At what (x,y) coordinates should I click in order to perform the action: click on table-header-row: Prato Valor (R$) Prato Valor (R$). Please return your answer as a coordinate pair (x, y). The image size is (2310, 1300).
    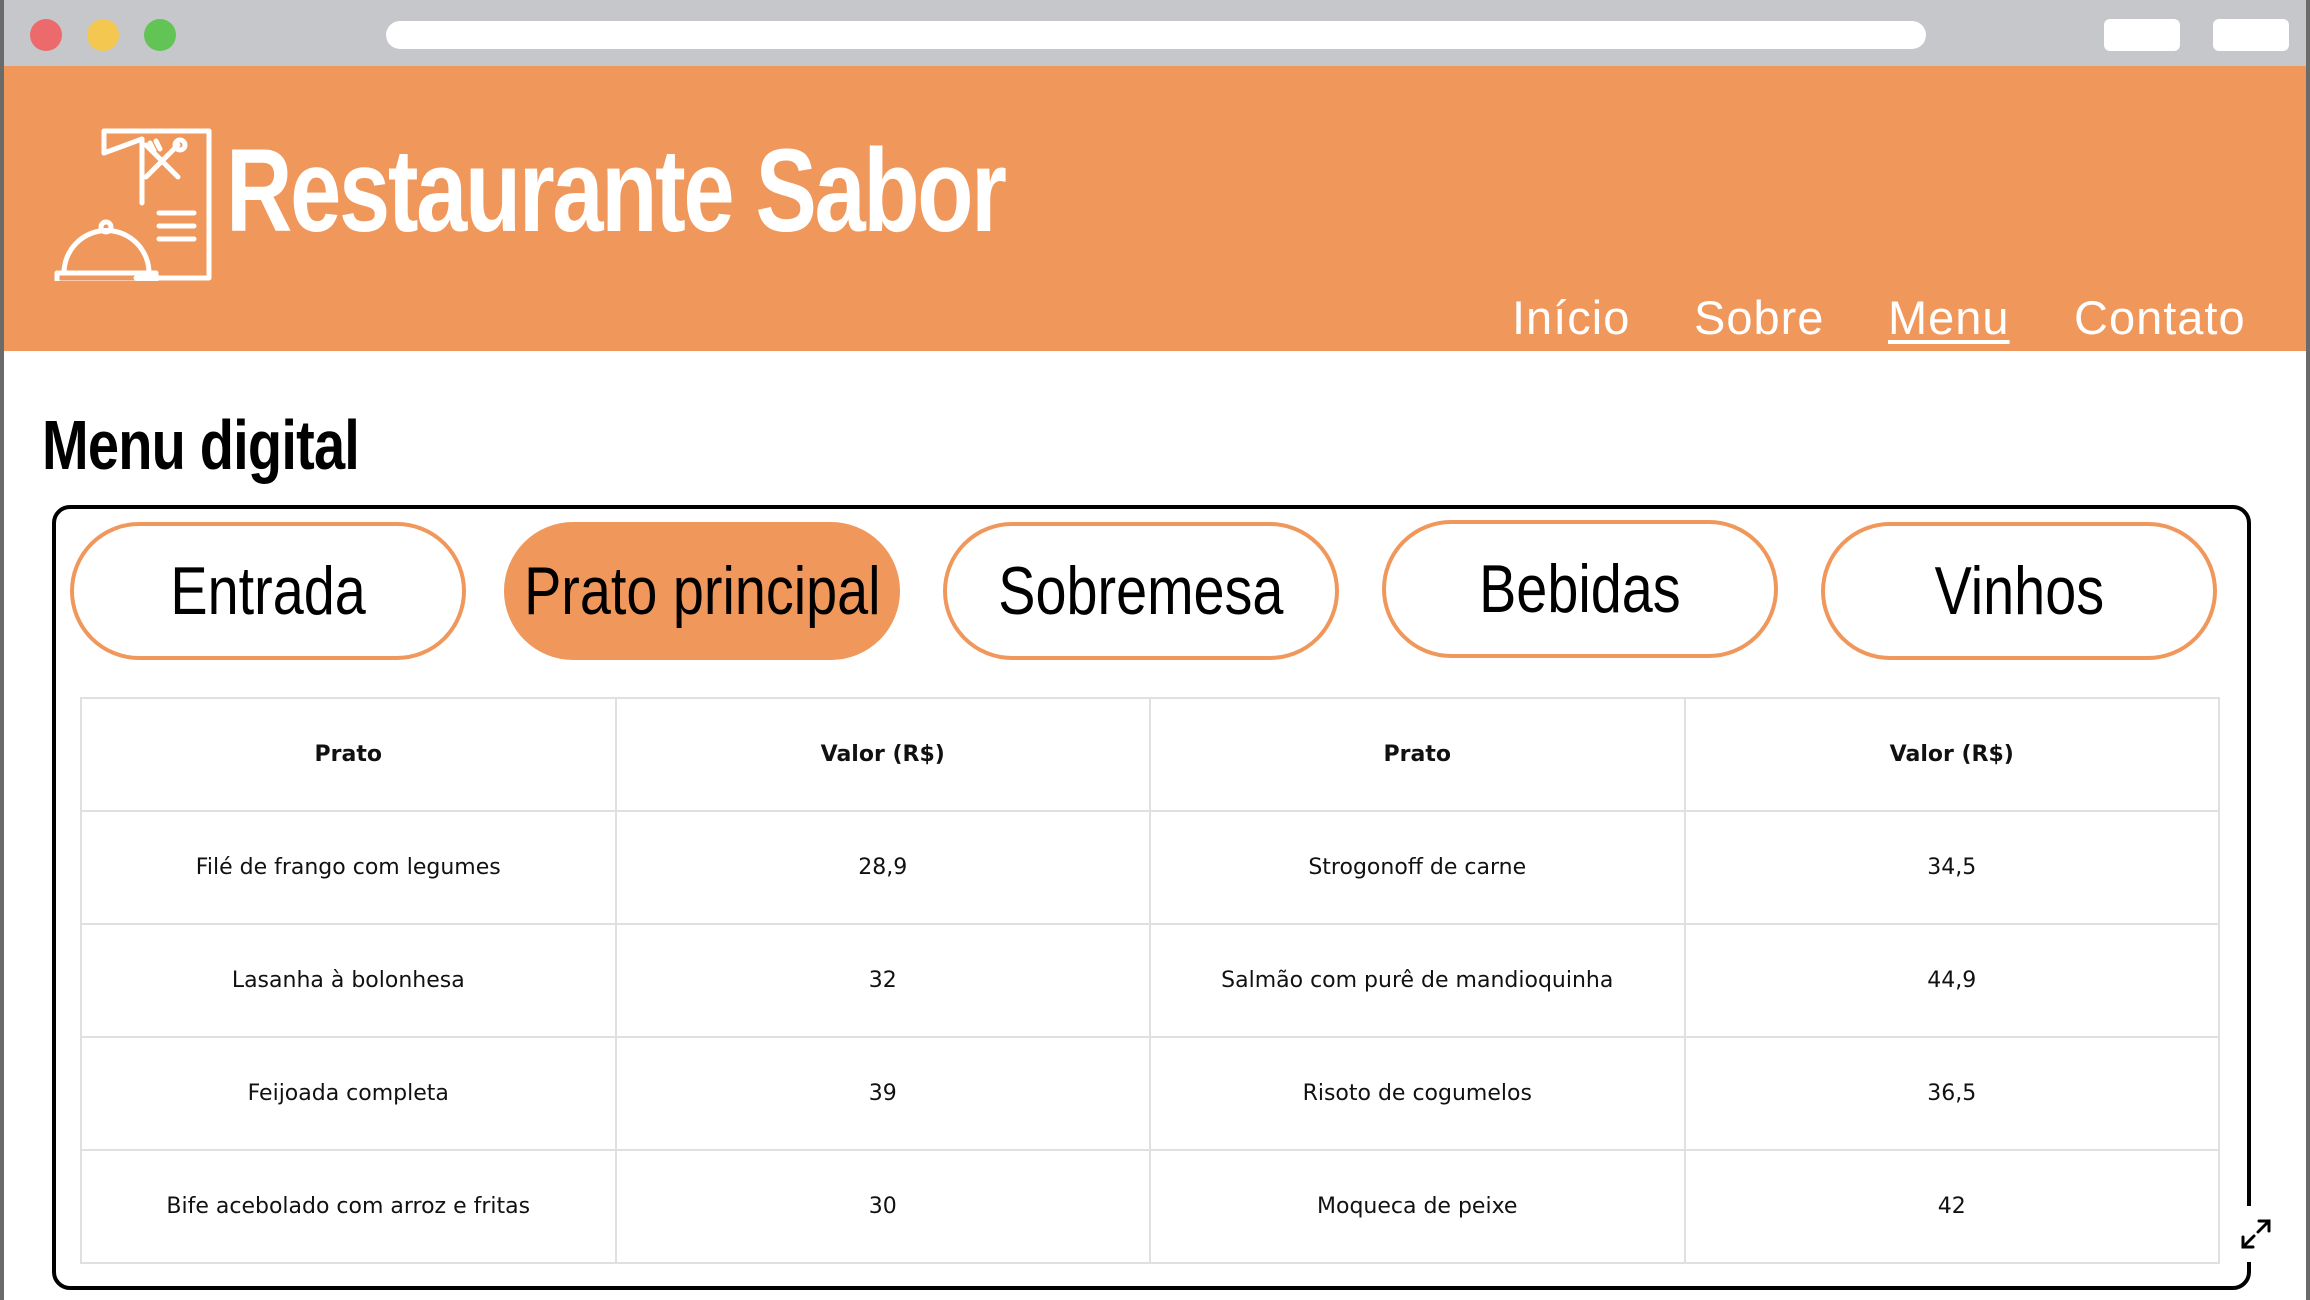
    Looking at the image, I should click on (1150, 754).